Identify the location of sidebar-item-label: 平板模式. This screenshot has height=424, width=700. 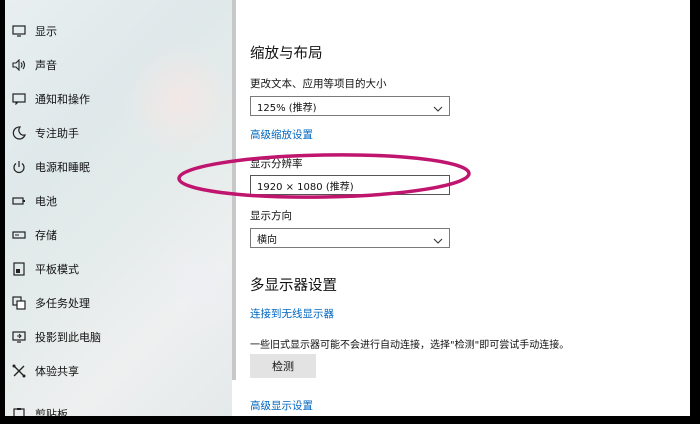
(57, 269).